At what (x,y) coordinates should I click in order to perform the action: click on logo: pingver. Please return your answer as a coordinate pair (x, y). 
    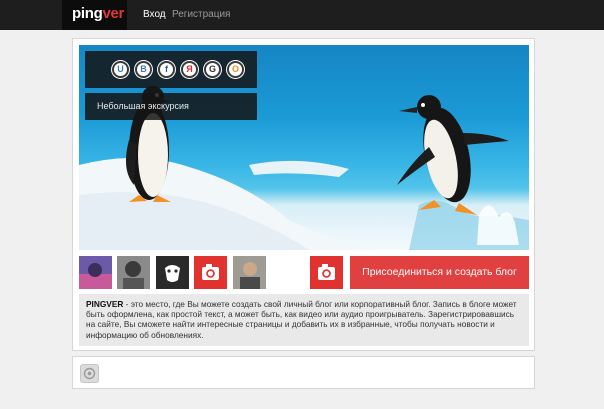
    Looking at the image, I should click on (98, 13).